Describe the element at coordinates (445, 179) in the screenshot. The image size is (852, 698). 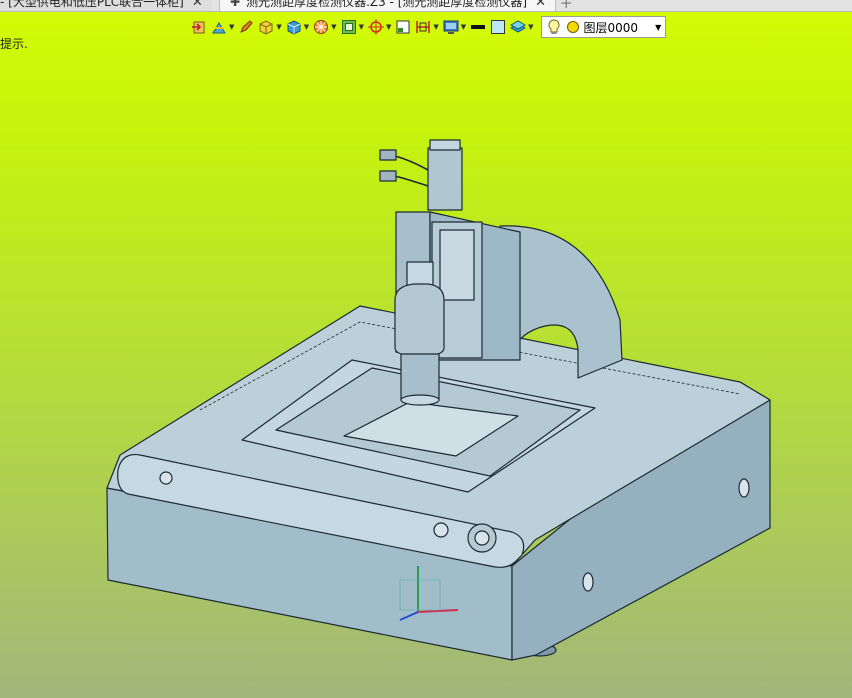
I see `servo-motor` at that location.